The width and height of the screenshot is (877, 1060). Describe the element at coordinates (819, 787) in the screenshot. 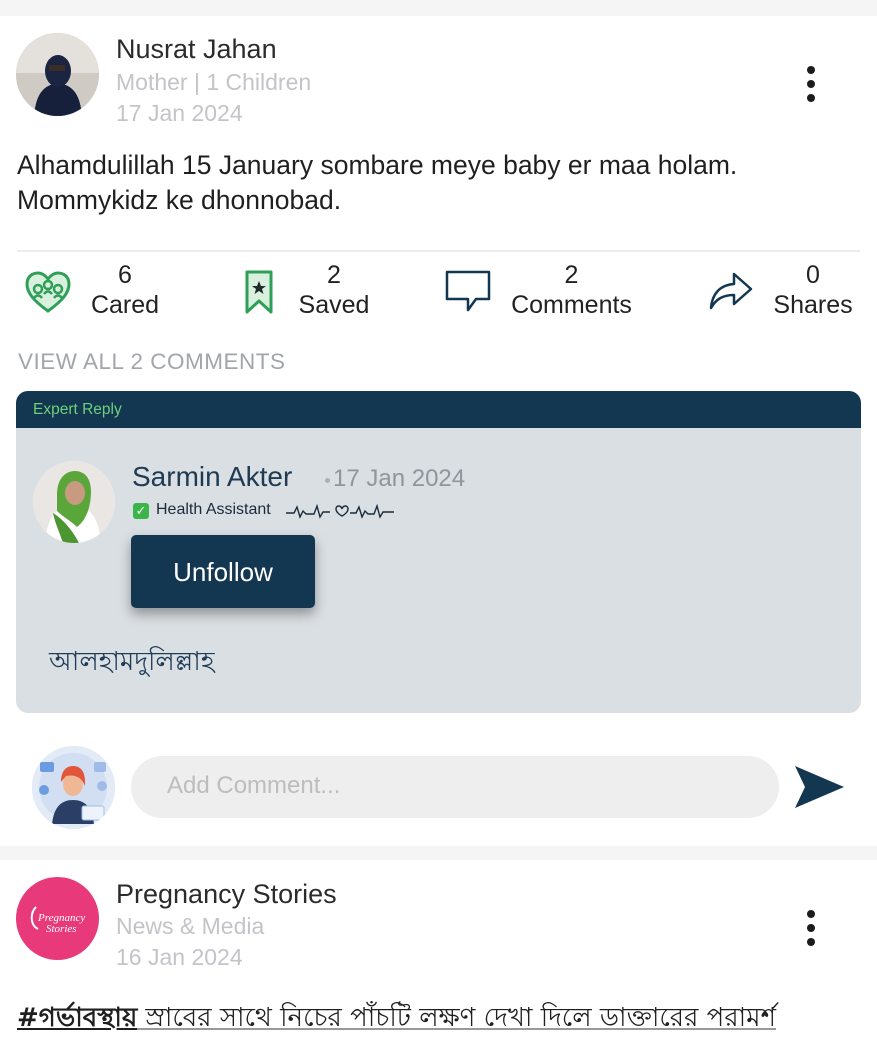

I see `send-icon` at that location.